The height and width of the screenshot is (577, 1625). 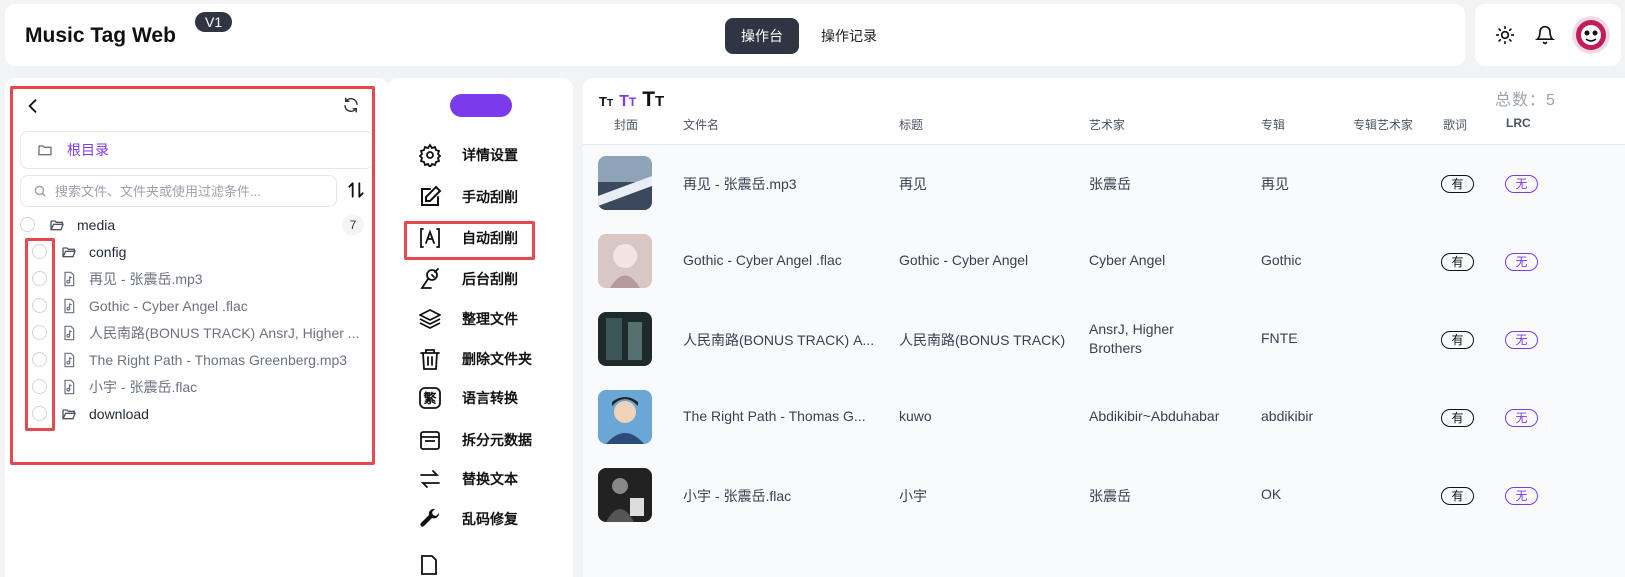 What do you see at coordinates (1110, 184) in the screenshot?
I see `cell-artist: 张震岳` at bounding box center [1110, 184].